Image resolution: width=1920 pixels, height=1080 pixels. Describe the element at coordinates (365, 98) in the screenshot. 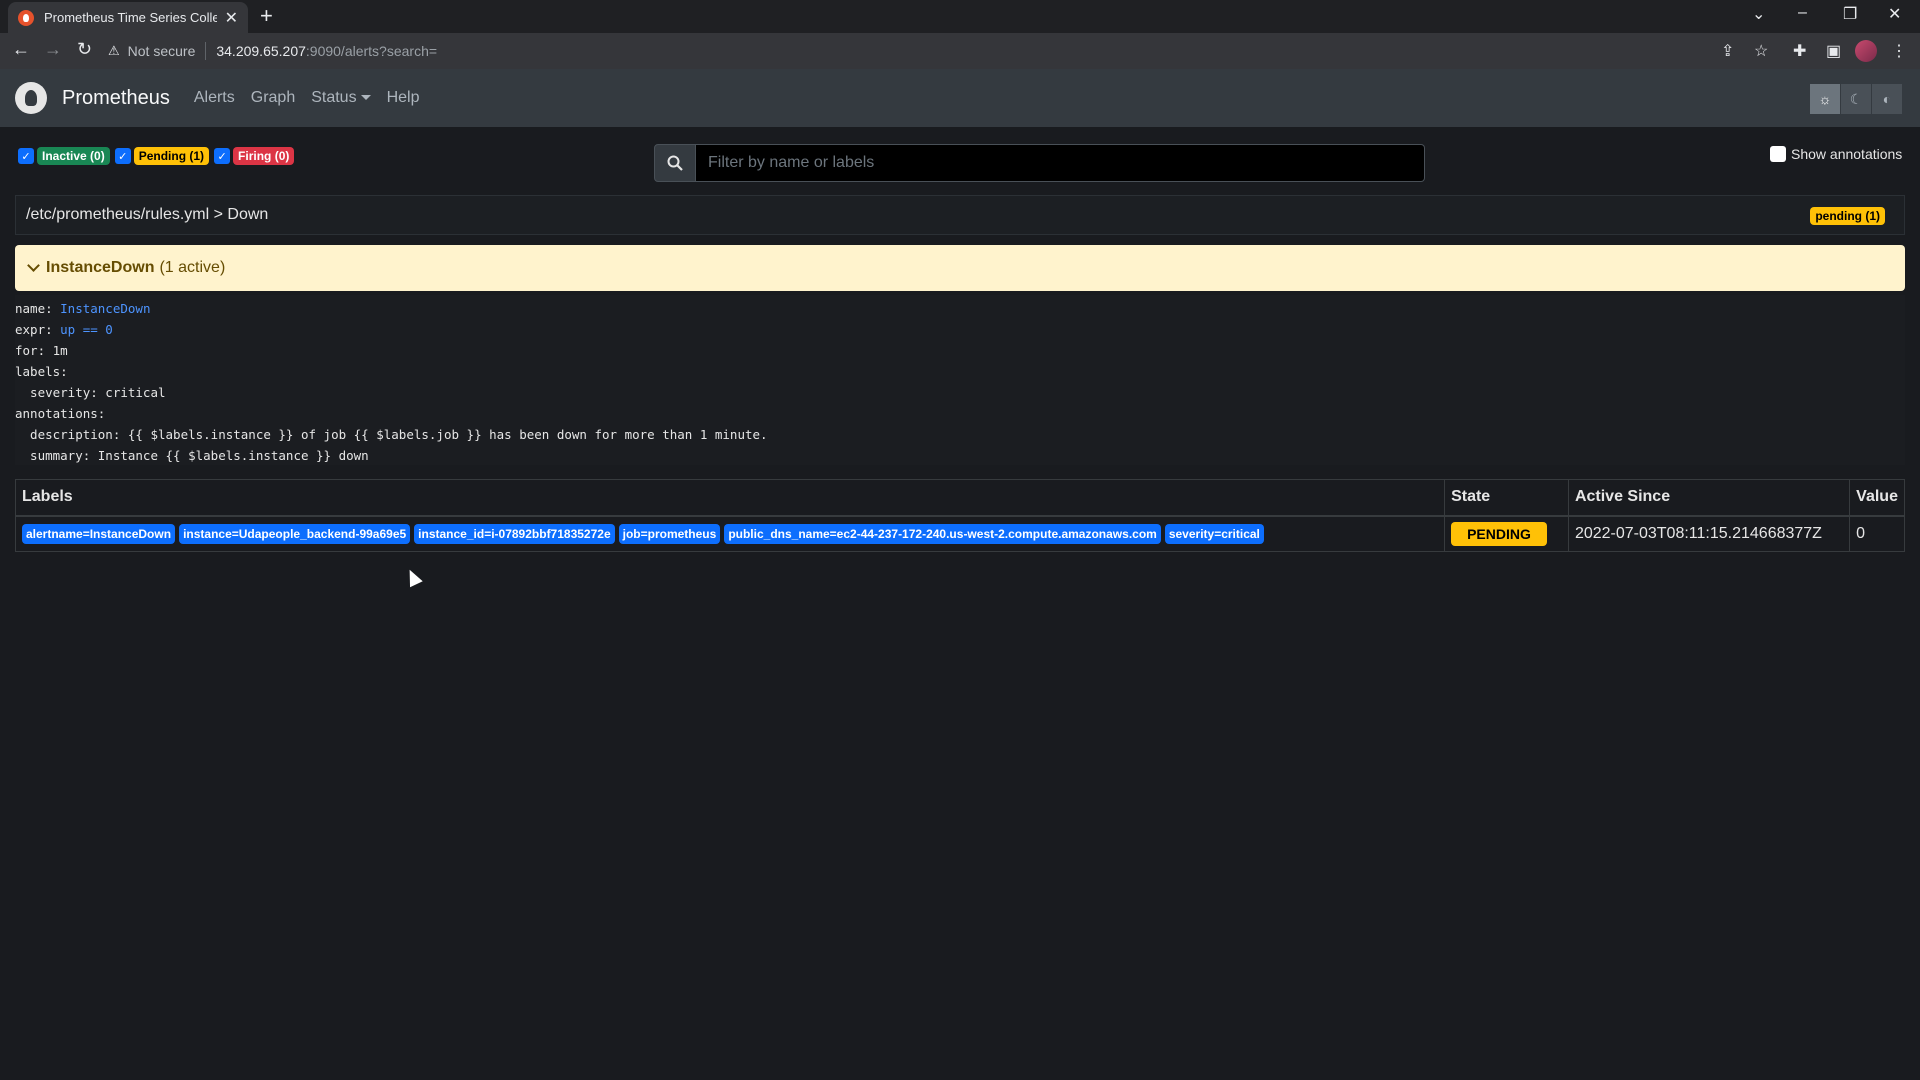

I see `dropdown-caret-icon` at that location.